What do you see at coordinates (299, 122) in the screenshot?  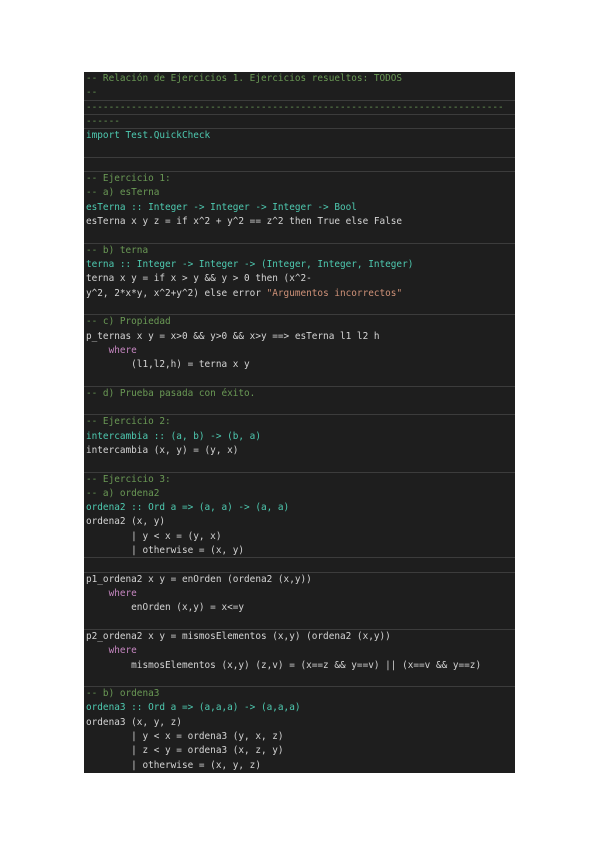 I see `comment-line: ------` at bounding box center [299, 122].